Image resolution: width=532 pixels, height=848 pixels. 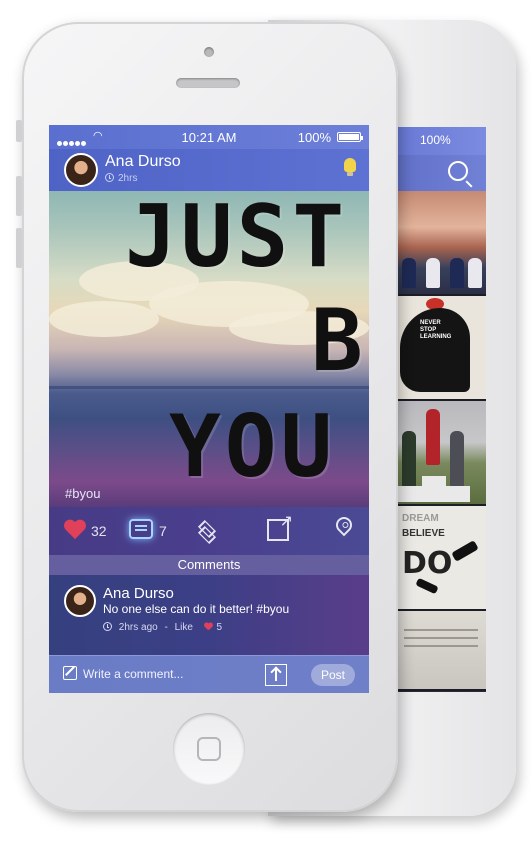 I want to click on post-button: Post, so click(x=333, y=675).